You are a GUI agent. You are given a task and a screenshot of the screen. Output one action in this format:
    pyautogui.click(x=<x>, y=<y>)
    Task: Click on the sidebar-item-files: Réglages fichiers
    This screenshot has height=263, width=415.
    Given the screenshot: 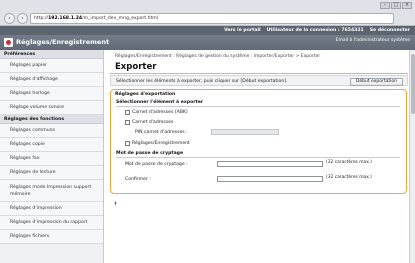 What is the action you would take?
    pyautogui.click(x=51, y=237)
    